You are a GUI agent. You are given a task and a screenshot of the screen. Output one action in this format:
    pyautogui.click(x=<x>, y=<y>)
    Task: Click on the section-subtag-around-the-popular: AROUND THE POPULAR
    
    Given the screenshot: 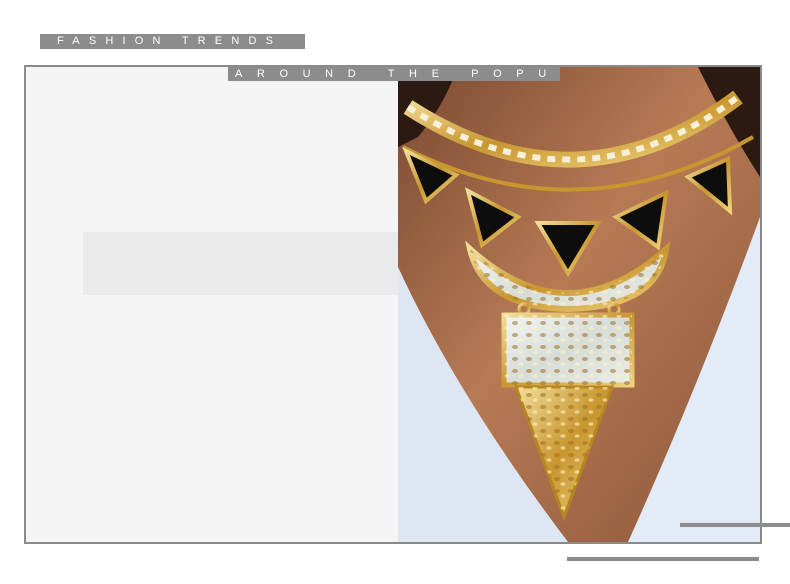 What is the action you would take?
    pyautogui.click(x=394, y=74)
    